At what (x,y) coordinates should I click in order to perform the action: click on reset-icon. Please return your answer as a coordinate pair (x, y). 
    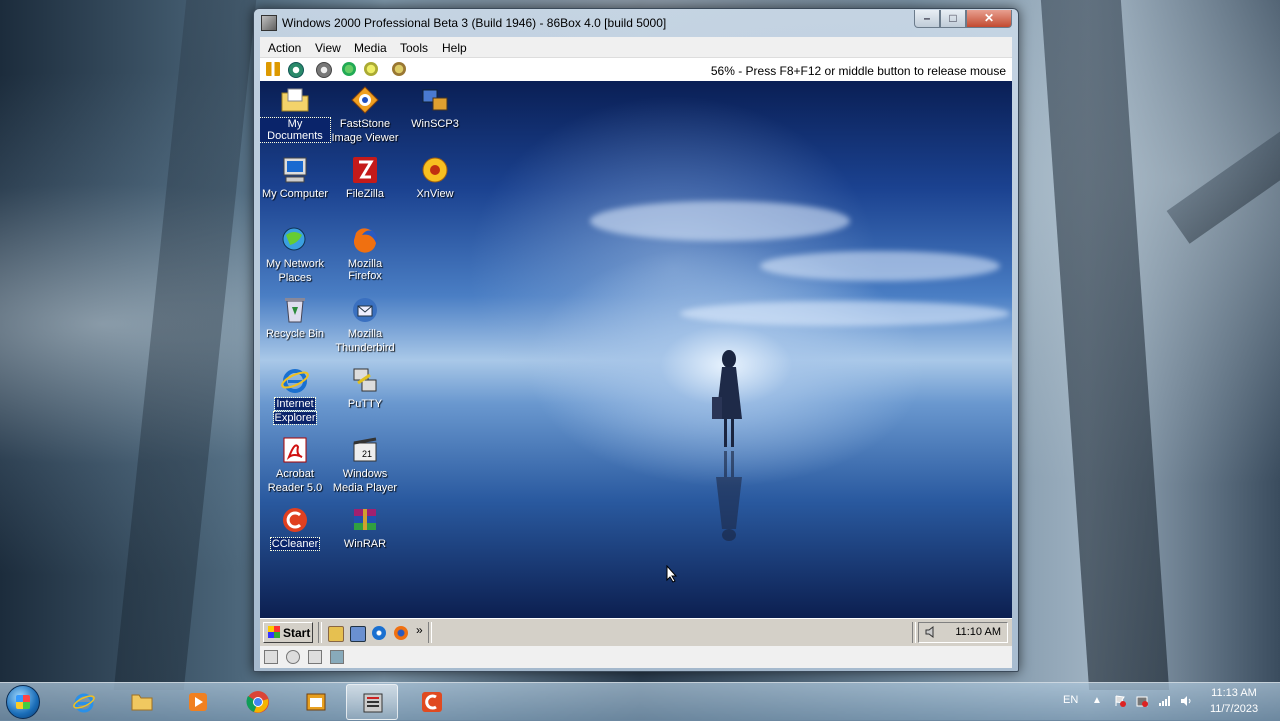
    Looking at the image, I should click on (296, 70).